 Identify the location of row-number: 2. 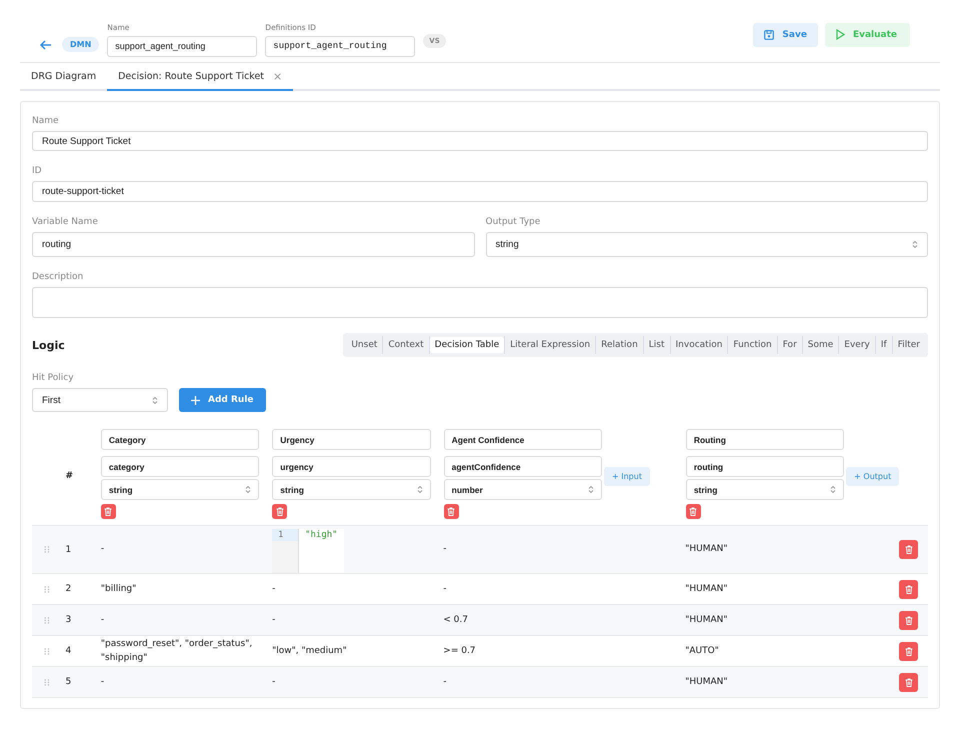
(68, 589).